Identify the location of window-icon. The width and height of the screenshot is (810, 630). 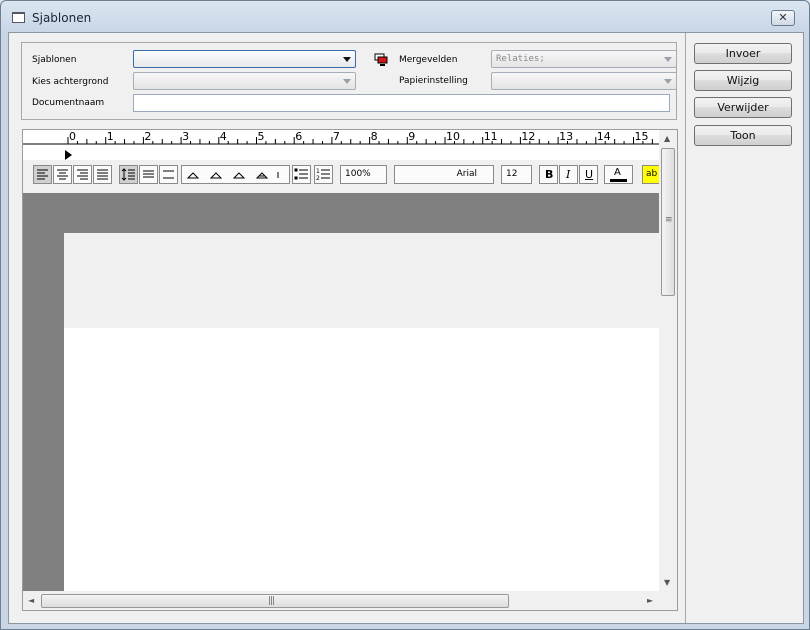
(18, 17).